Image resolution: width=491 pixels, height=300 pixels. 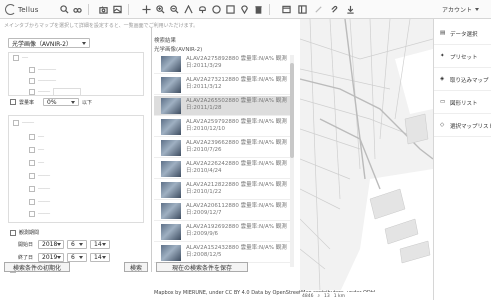 What do you see at coordinates (223, 127) in the screenshot?
I see `result-item: ALAV2A259792880 雲量率:N/A% 観測 日:2010/12/10` at bounding box center [223, 127].